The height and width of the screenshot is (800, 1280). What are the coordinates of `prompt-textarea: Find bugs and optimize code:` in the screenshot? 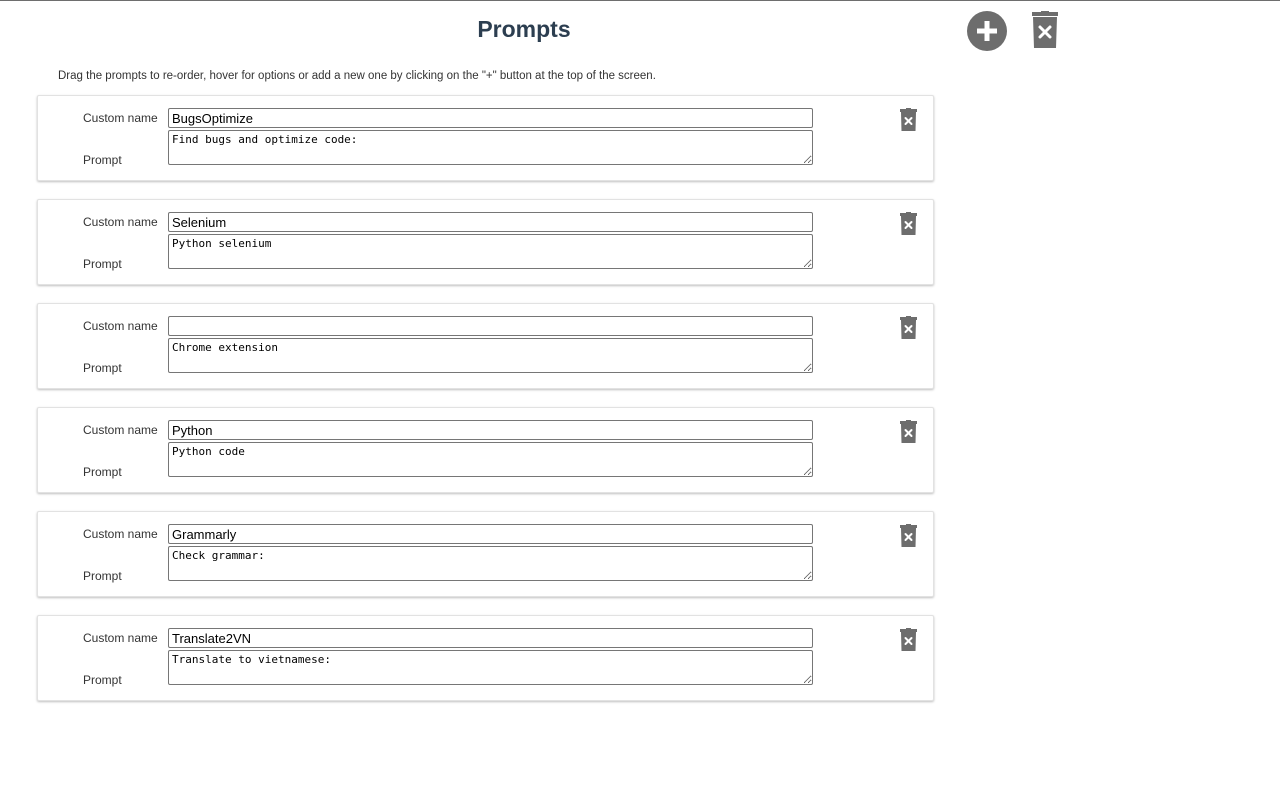 It's located at (490, 147).